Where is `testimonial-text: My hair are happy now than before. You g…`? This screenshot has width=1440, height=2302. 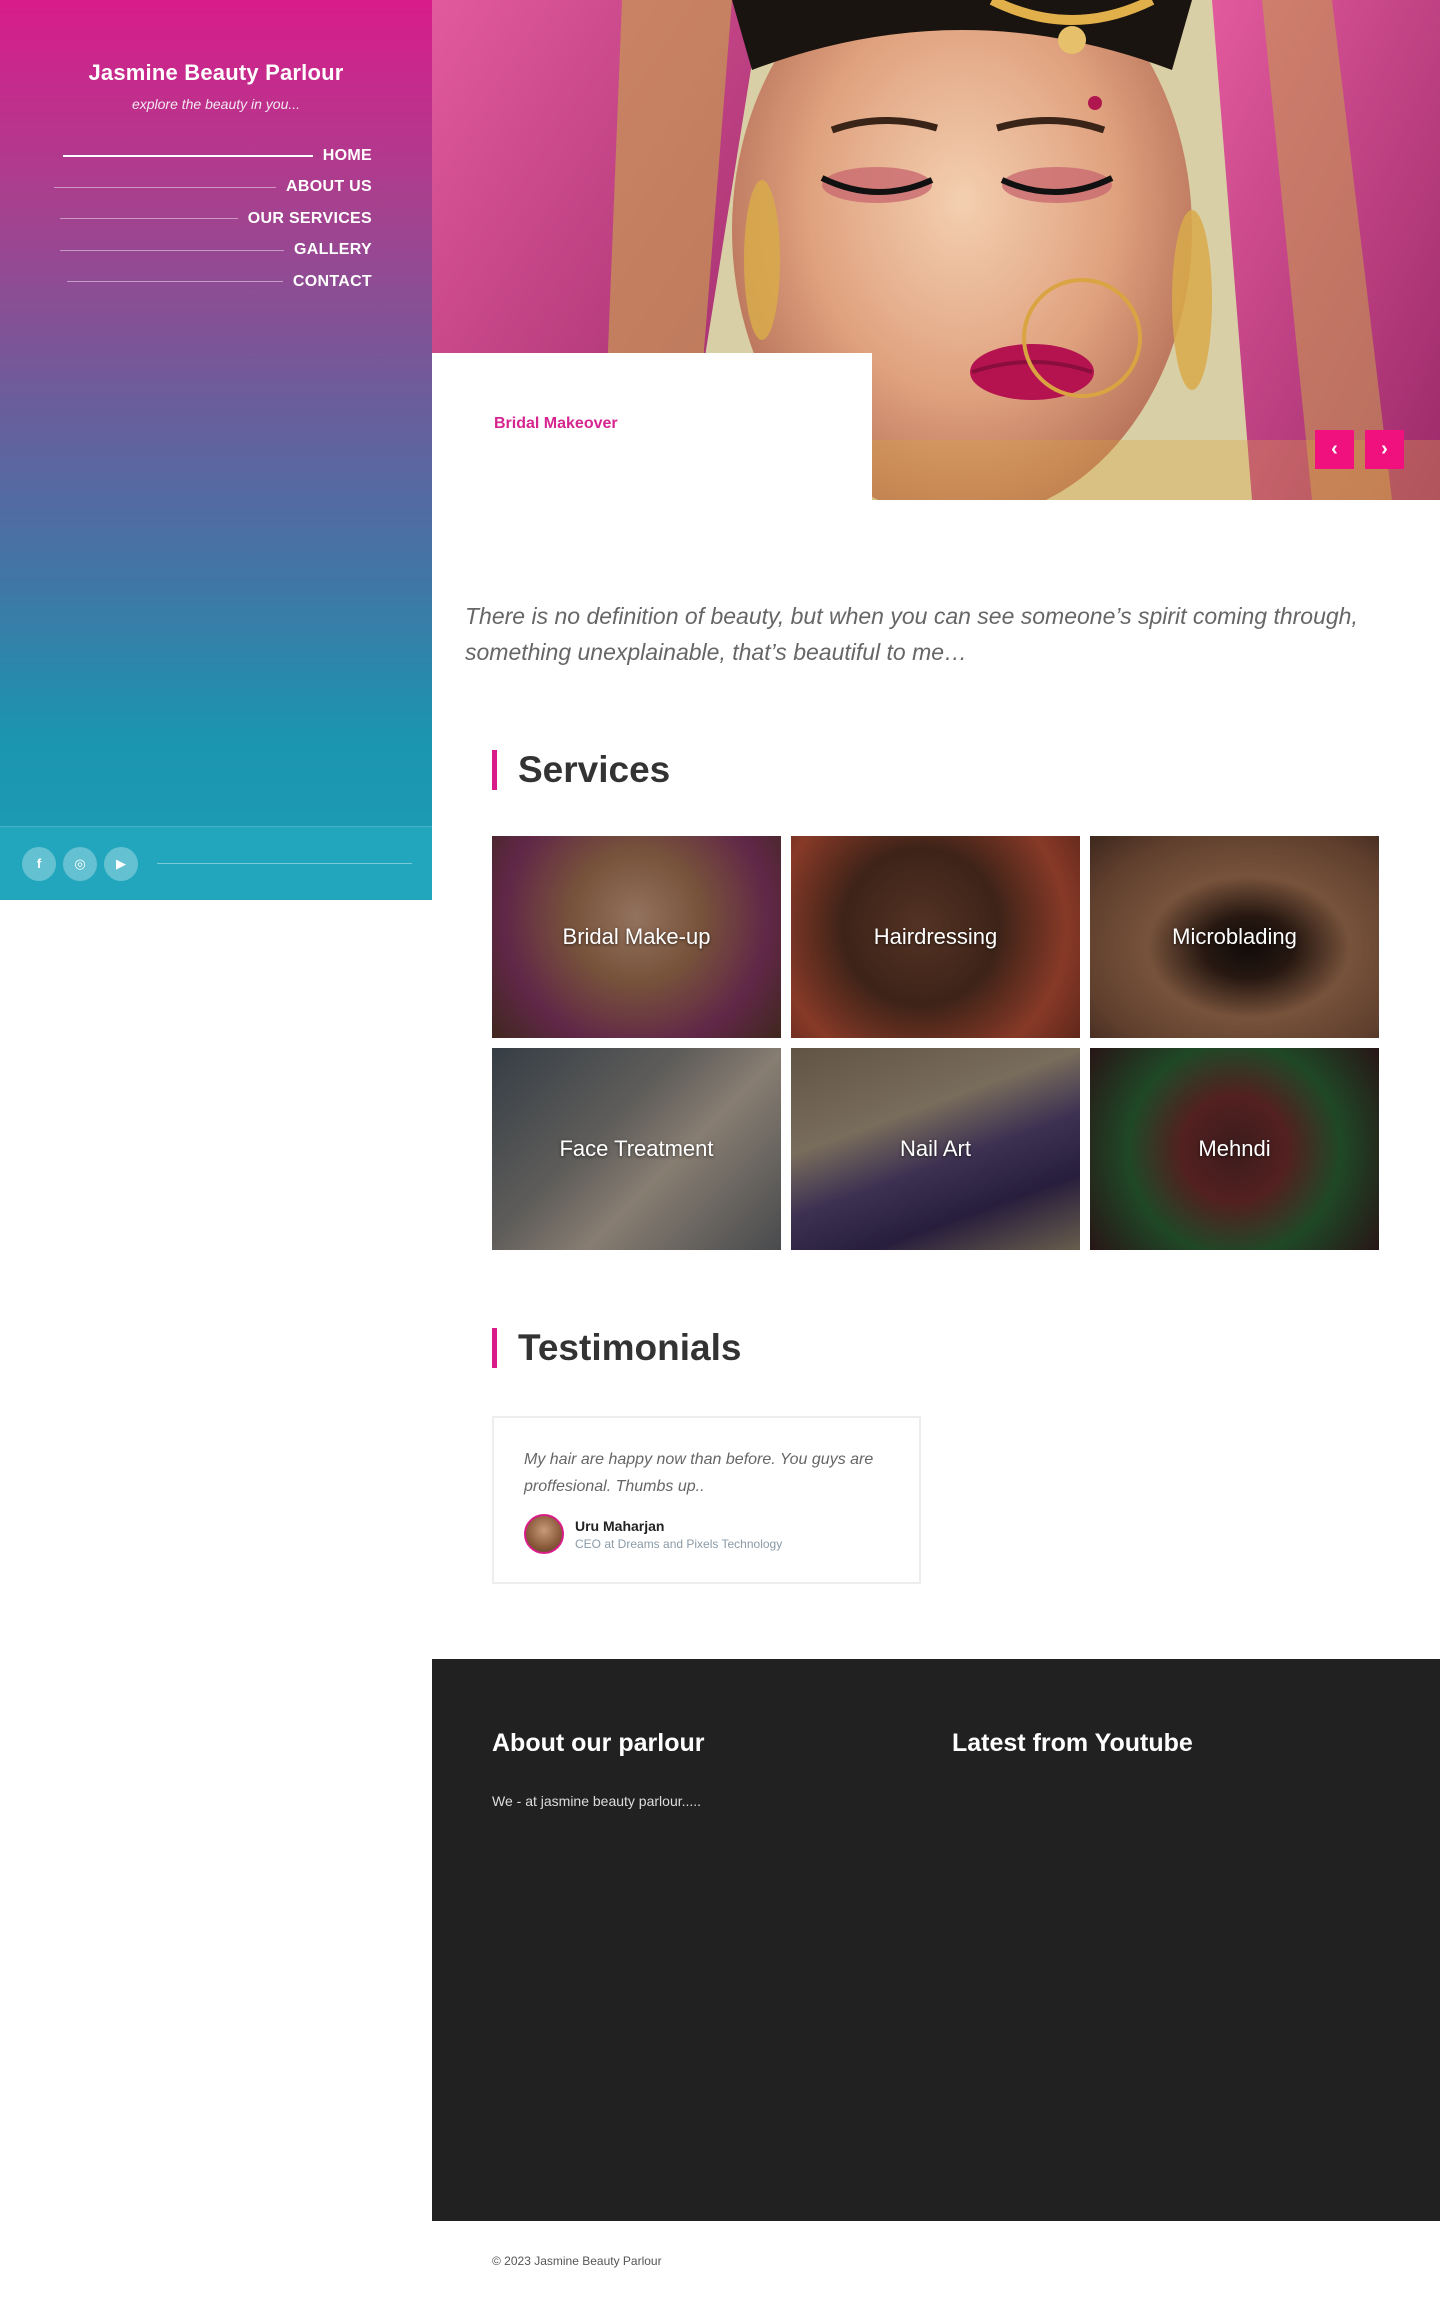 testimonial-text: My hair are happy now than before. You g… is located at coordinates (699, 1473).